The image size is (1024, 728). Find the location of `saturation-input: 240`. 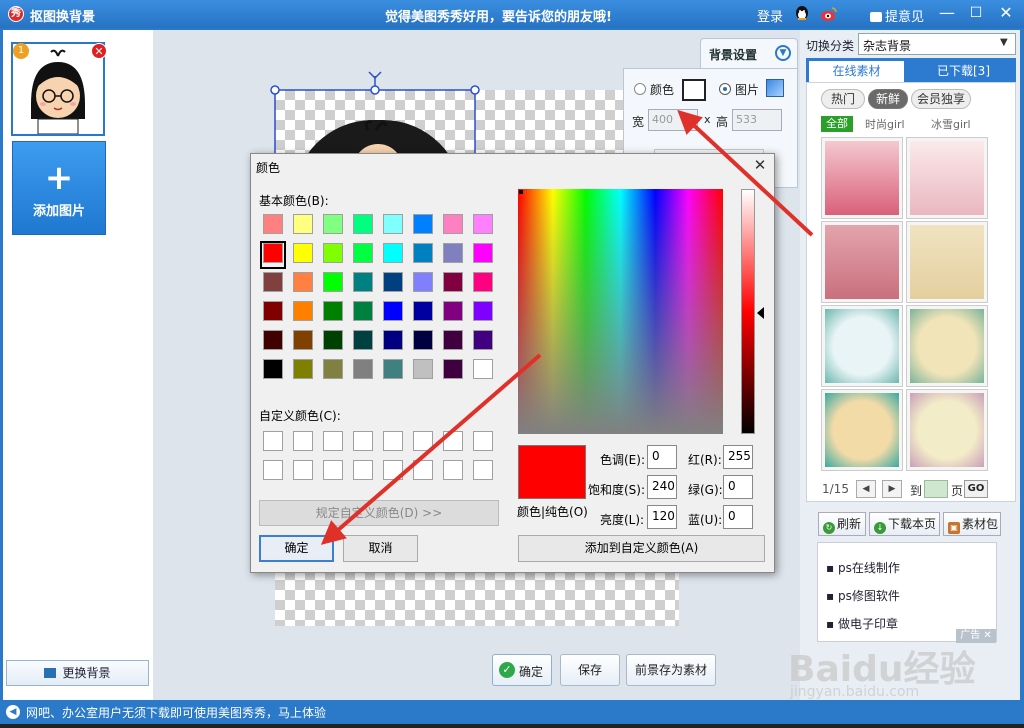

saturation-input: 240 is located at coordinates (662, 487).